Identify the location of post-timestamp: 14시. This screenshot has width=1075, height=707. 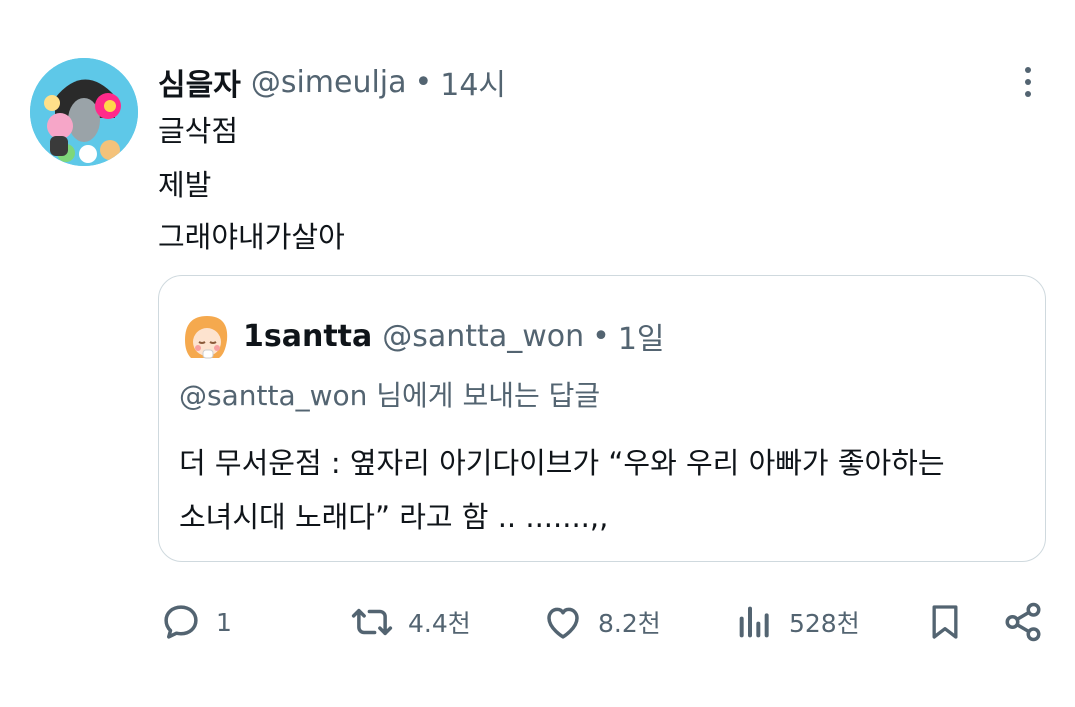
(473, 82).